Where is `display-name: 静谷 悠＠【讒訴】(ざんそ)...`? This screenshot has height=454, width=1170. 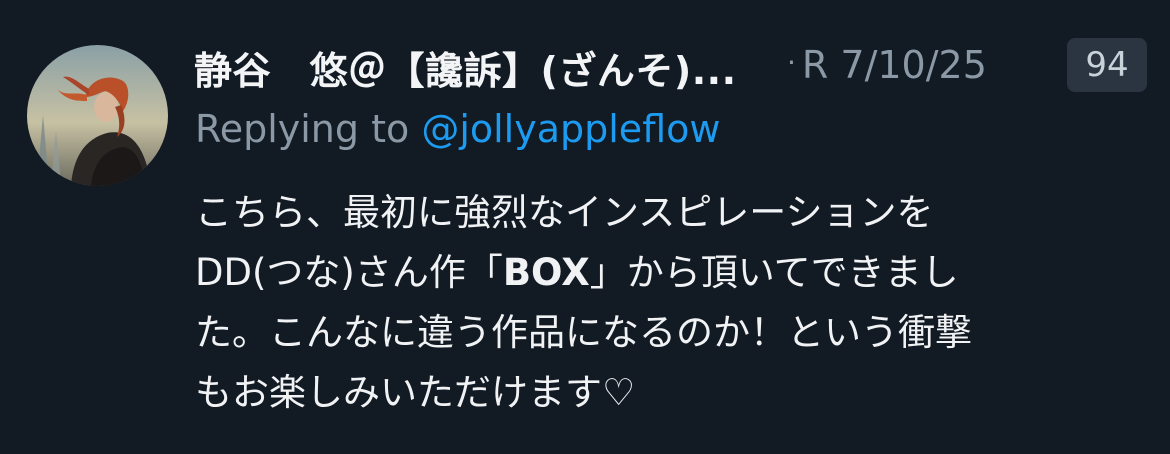 display-name: 静谷 悠＠【讒訴】(ざんそ)... is located at coordinates (465, 67).